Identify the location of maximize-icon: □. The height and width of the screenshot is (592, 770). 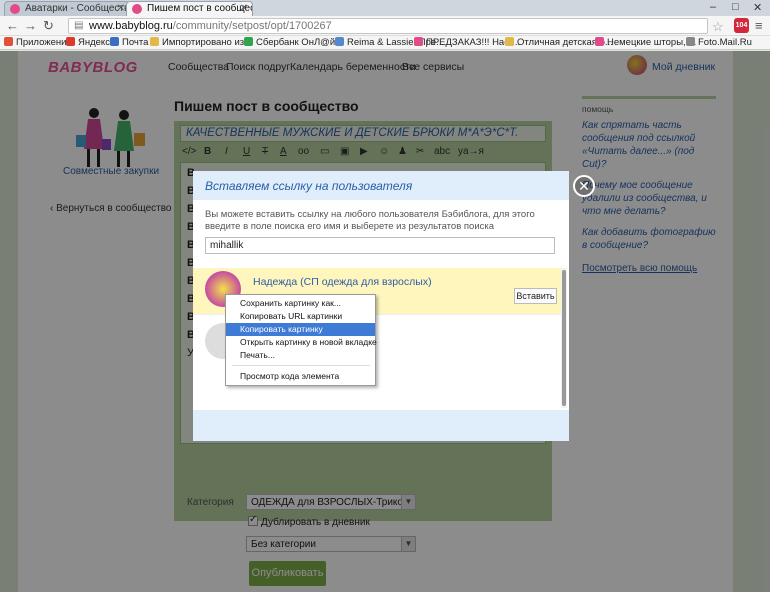
(735, 7).